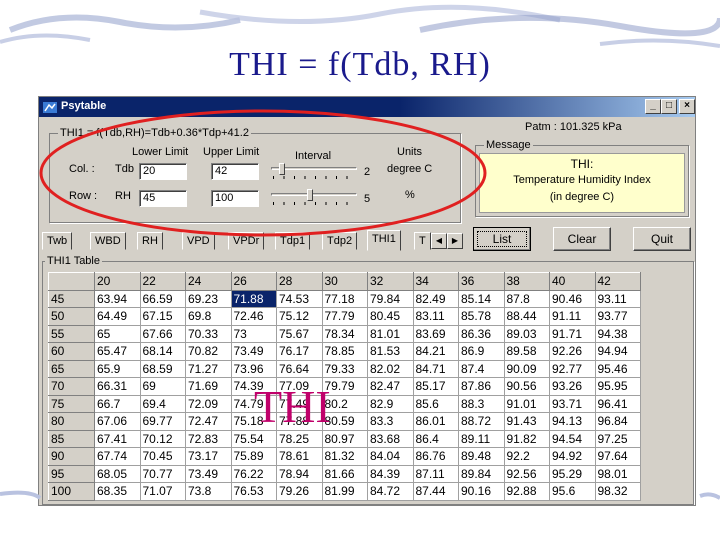 The height and width of the screenshot is (540, 720). What do you see at coordinates (526, 421) in the screenshot?
I see `table-cell: 91.43` at bounding box center [526, 421].